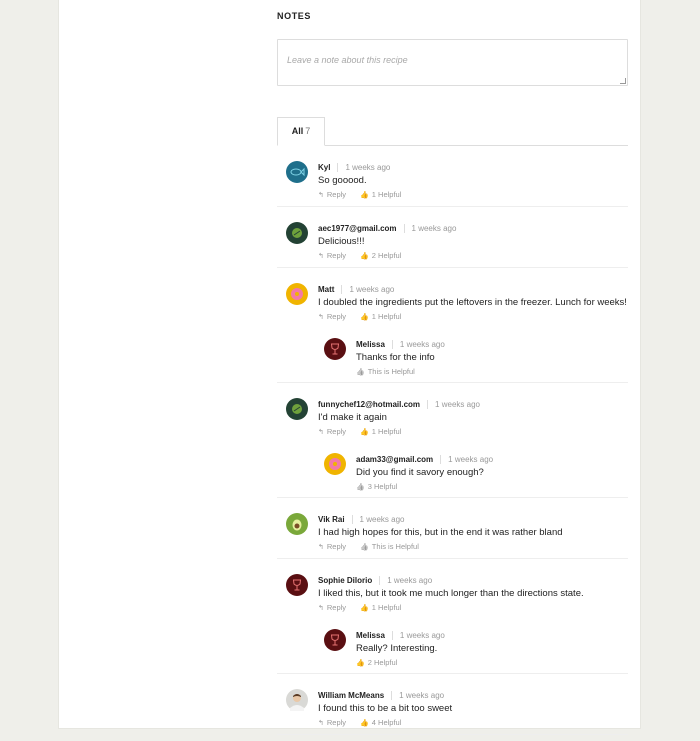  I want to click on comment-tabs: All 7, so click(452, 131).